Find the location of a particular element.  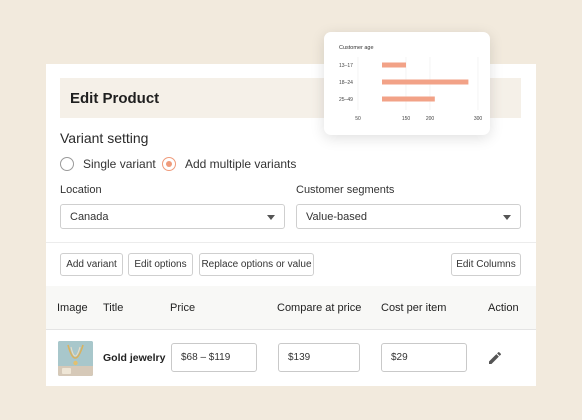

customer-age-chart: 50 150 200 300 13–17 18–24 25–49 is located at coordinates (411, 89).